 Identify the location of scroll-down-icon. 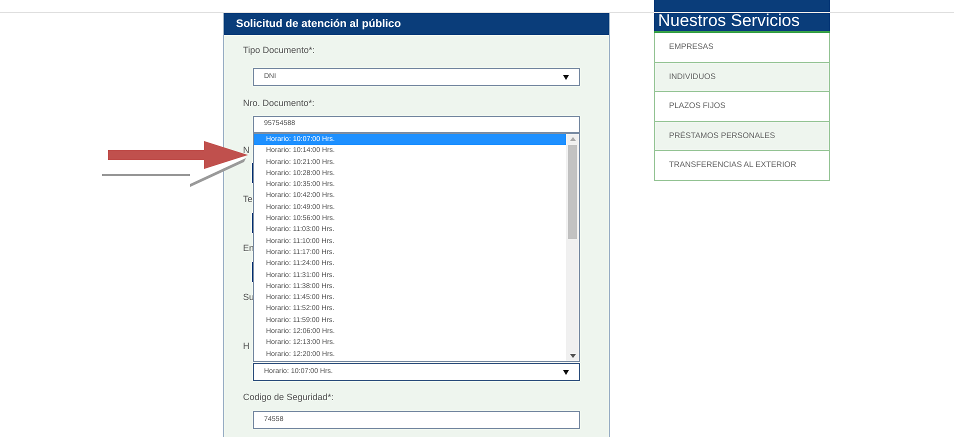
(573, 356).